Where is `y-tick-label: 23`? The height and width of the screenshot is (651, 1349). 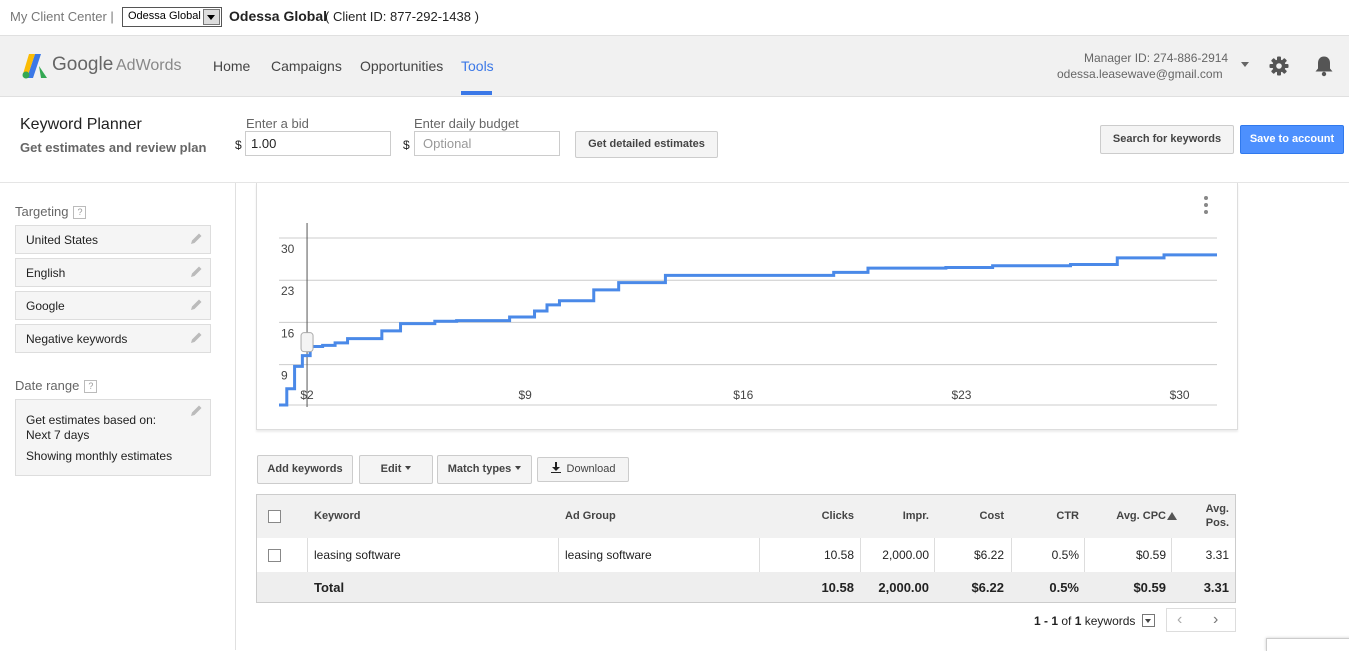 y-tick-label: 23 is located at coordinates (288, 291).